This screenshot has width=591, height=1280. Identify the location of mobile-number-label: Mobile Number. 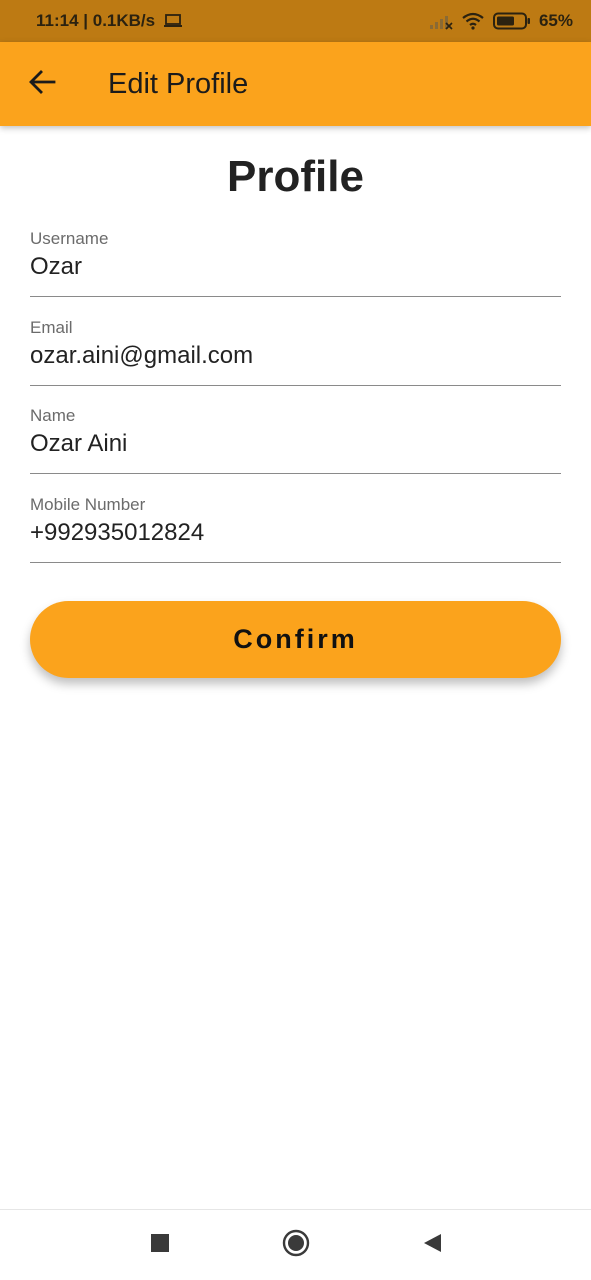
(88, 504).